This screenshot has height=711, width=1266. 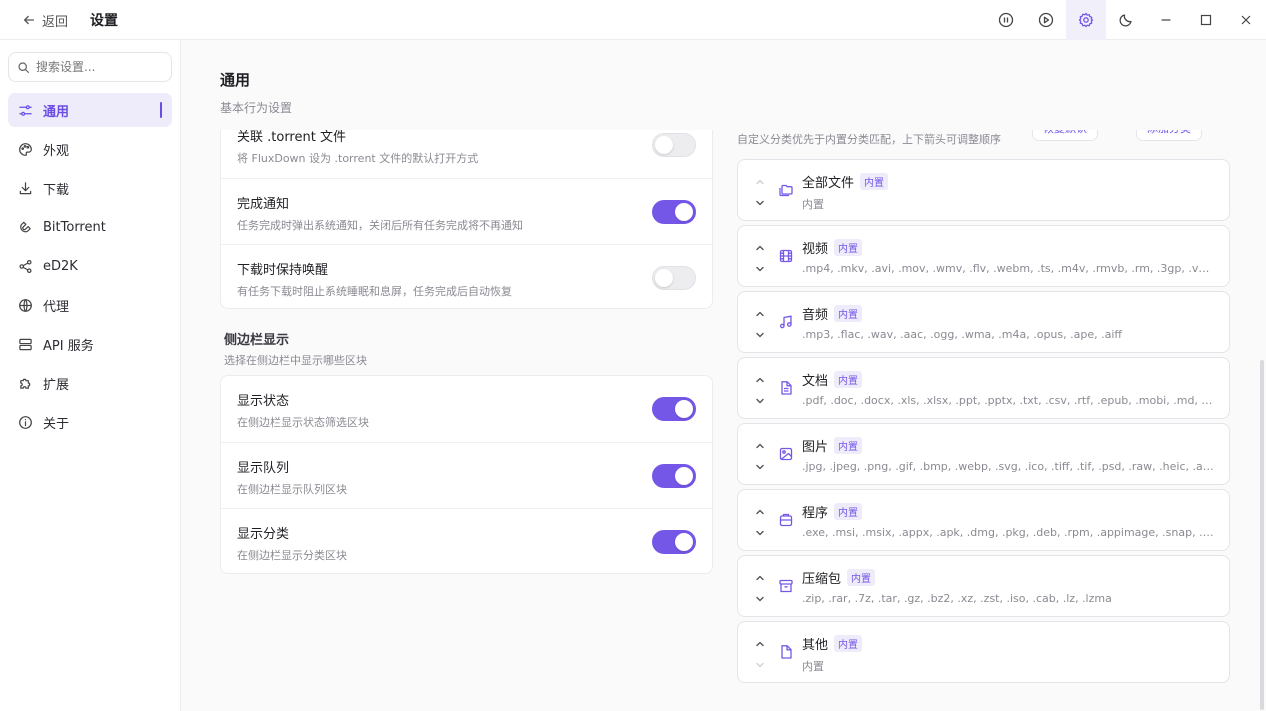 I want to click on settings-button, so click(x=1086, y=20).